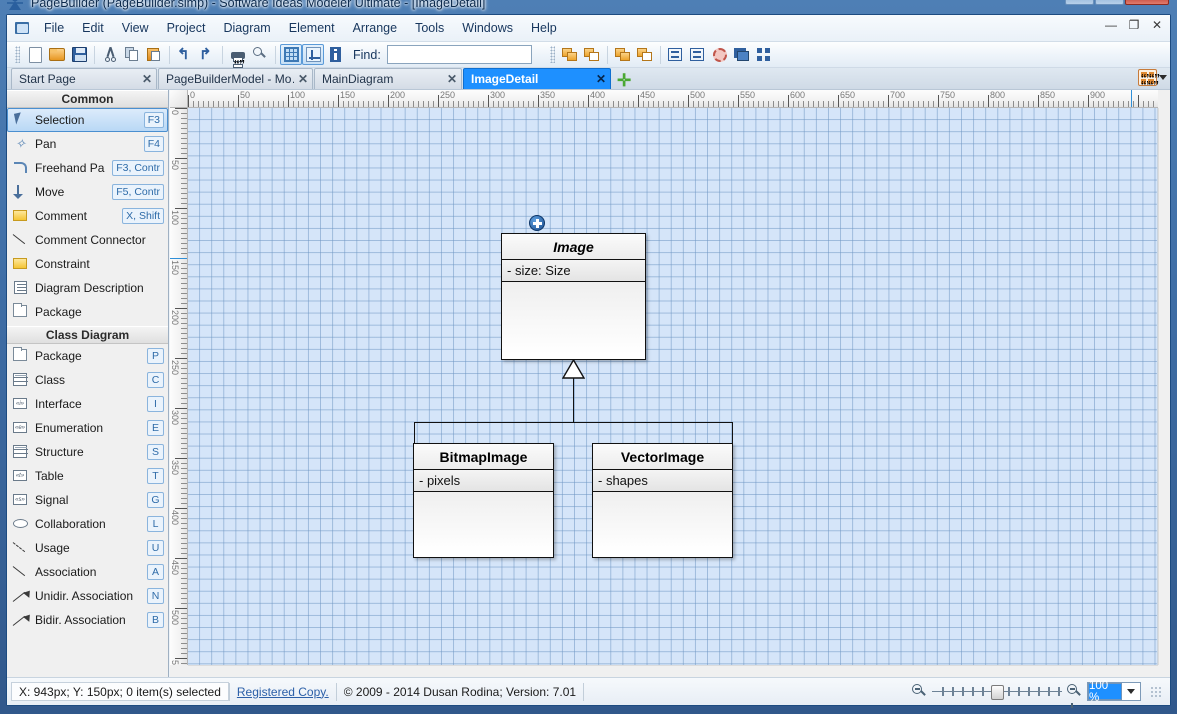 Image resolution: width=1177 pixels, height=714 pixels. Describe the element at coordinates (598, 95) in the screenshot. I see `ruler-label: 400` at that location.